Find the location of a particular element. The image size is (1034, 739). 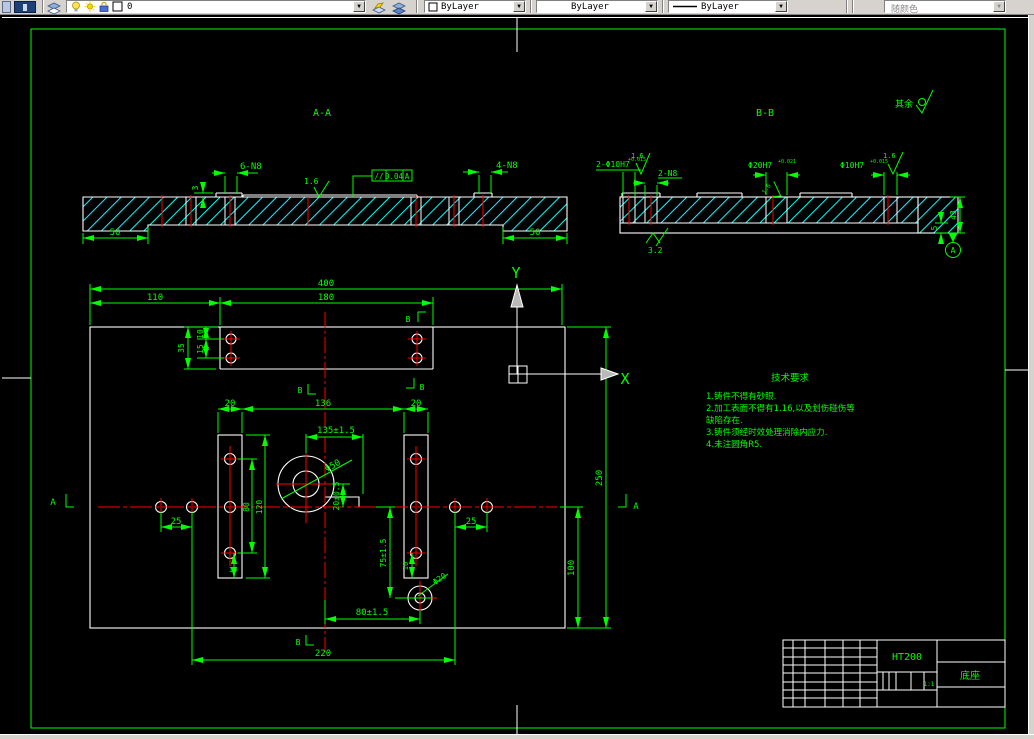

dim-80: 80 is located at coordinates (246, 507).